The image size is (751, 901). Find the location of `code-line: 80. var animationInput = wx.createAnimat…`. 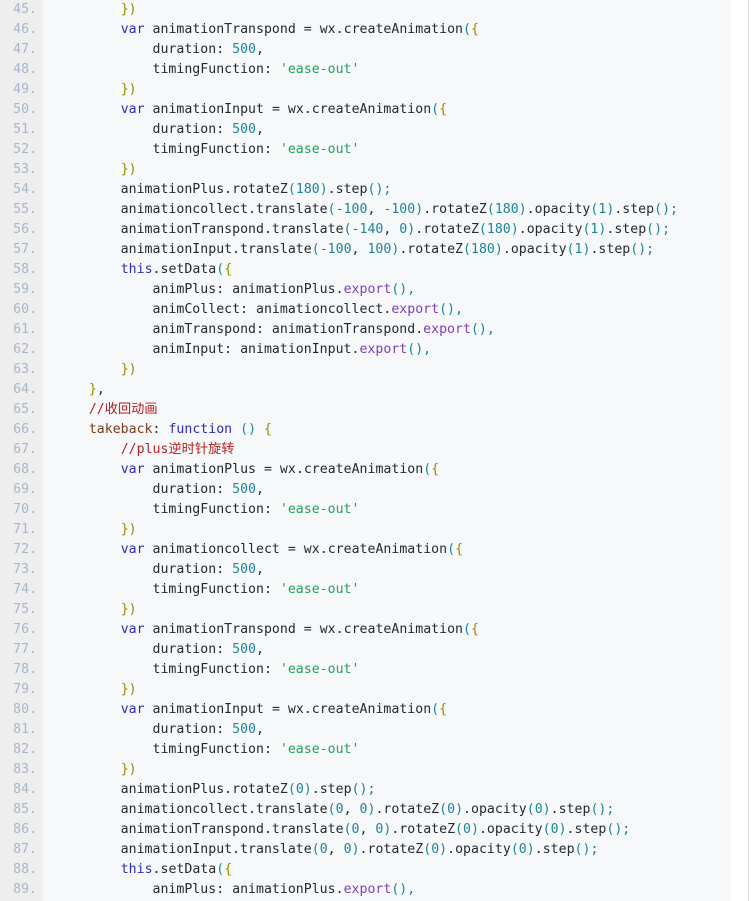

code-line: 80. var animationInput = wx.createAnimat… is located at coordinates (365, 710).